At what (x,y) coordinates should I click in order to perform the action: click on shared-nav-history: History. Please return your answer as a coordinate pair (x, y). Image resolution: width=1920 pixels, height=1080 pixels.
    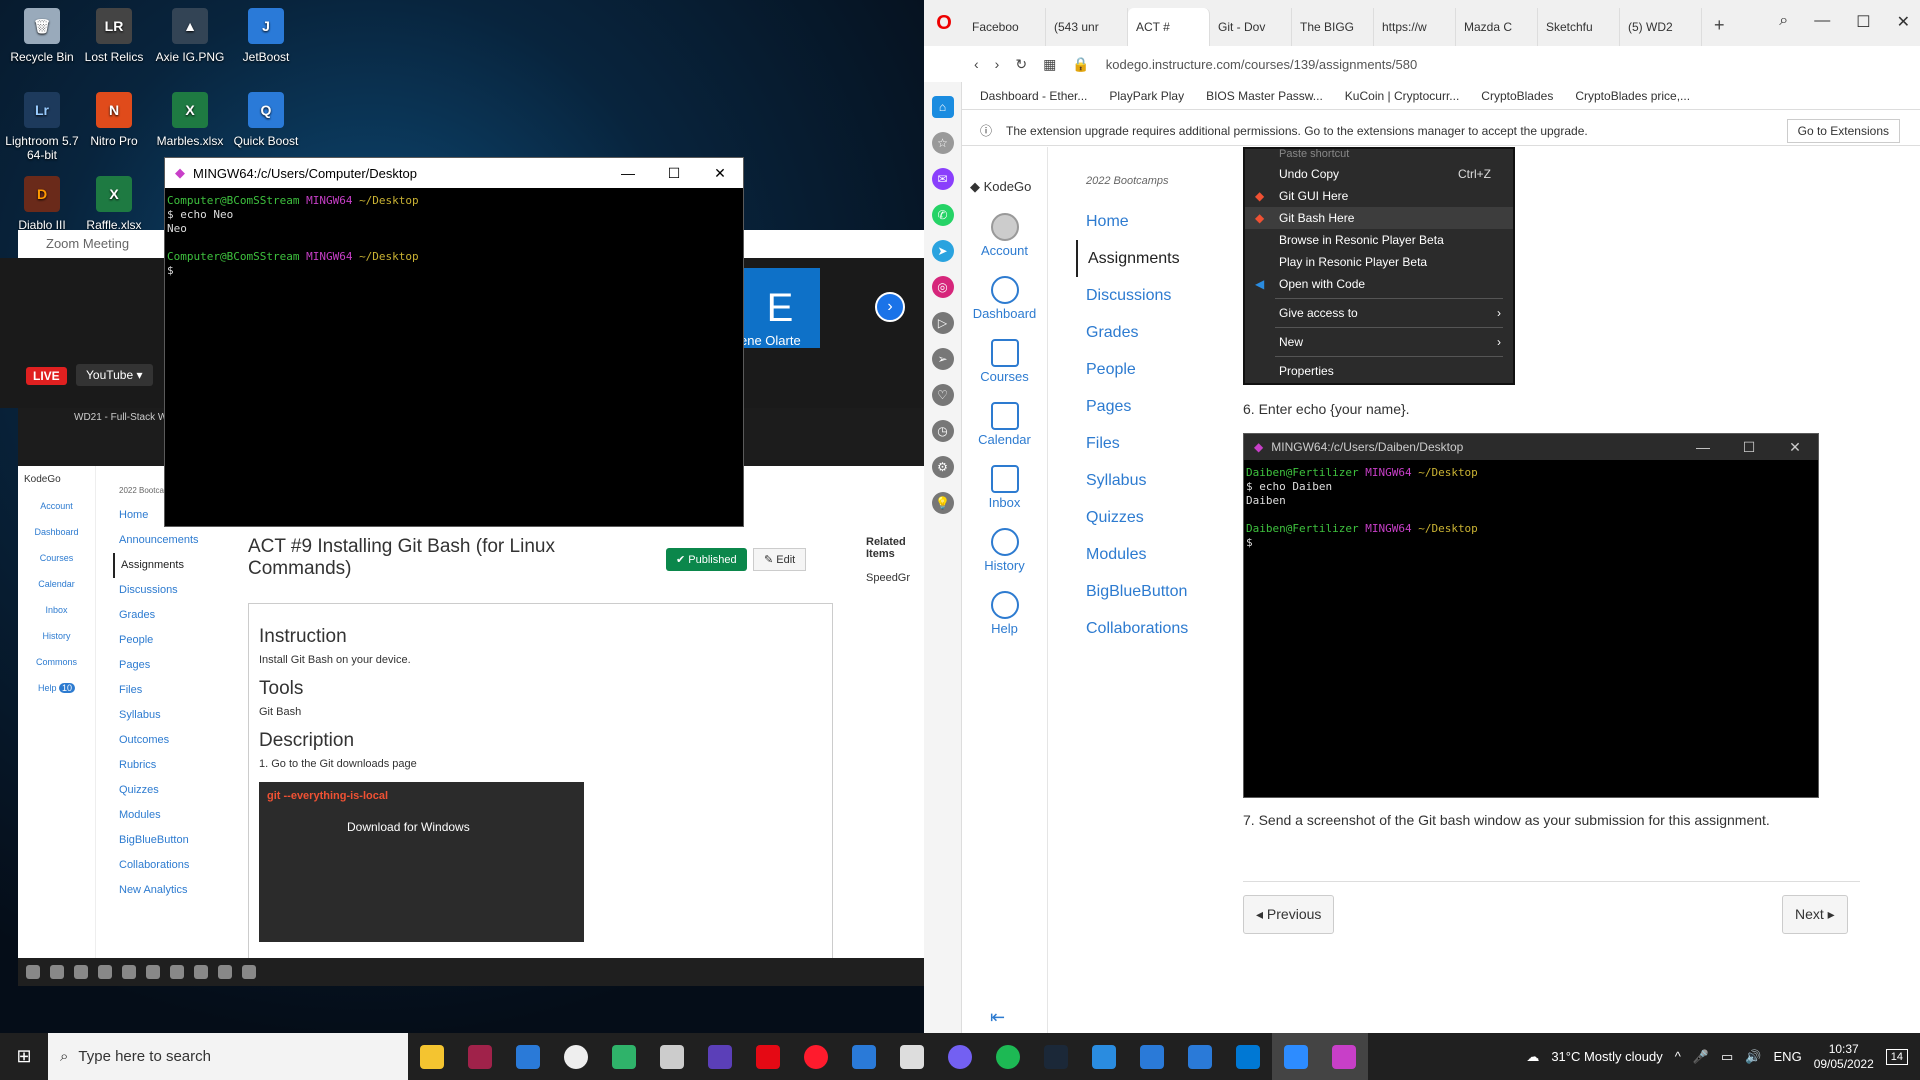
    Looking at the image, I should click on (56, 636).